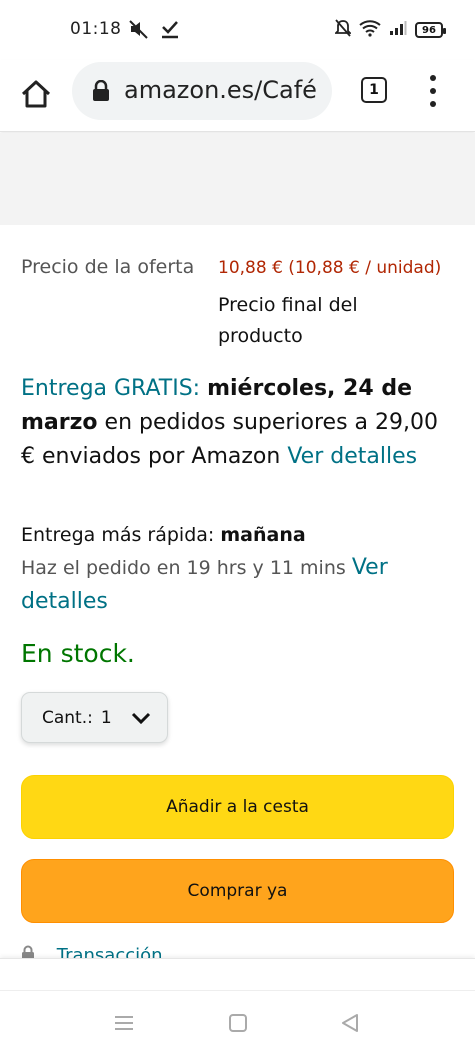 This screenshot has height=1056, width=475. Describe the element at coordinates (106, 717) in the screenshot. I see `quantity-value: 1` at that location.